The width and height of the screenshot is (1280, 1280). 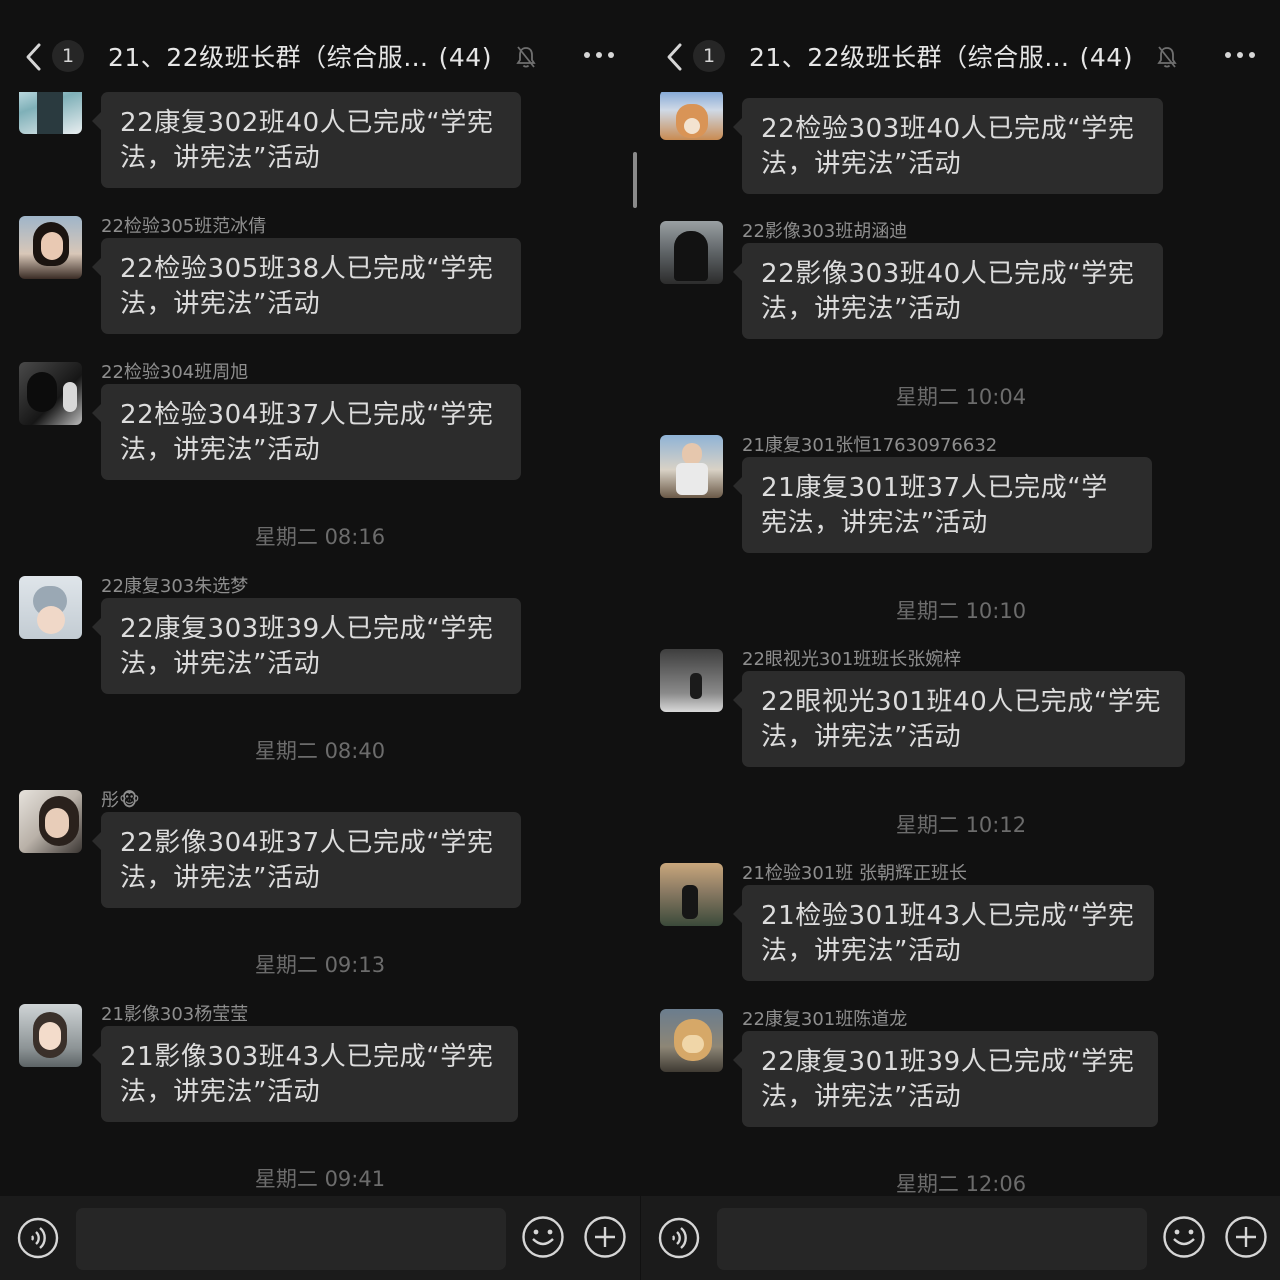 What do you see at coordinates (854, 873) in the screenshot?
I see `sender-name: 21检验301班 张朝辉正班长` at bounding box center [854, 873].